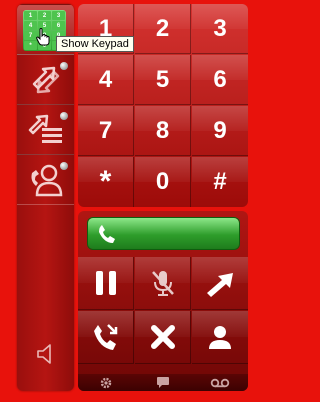  I want to click on call-button, so click(163, 233).